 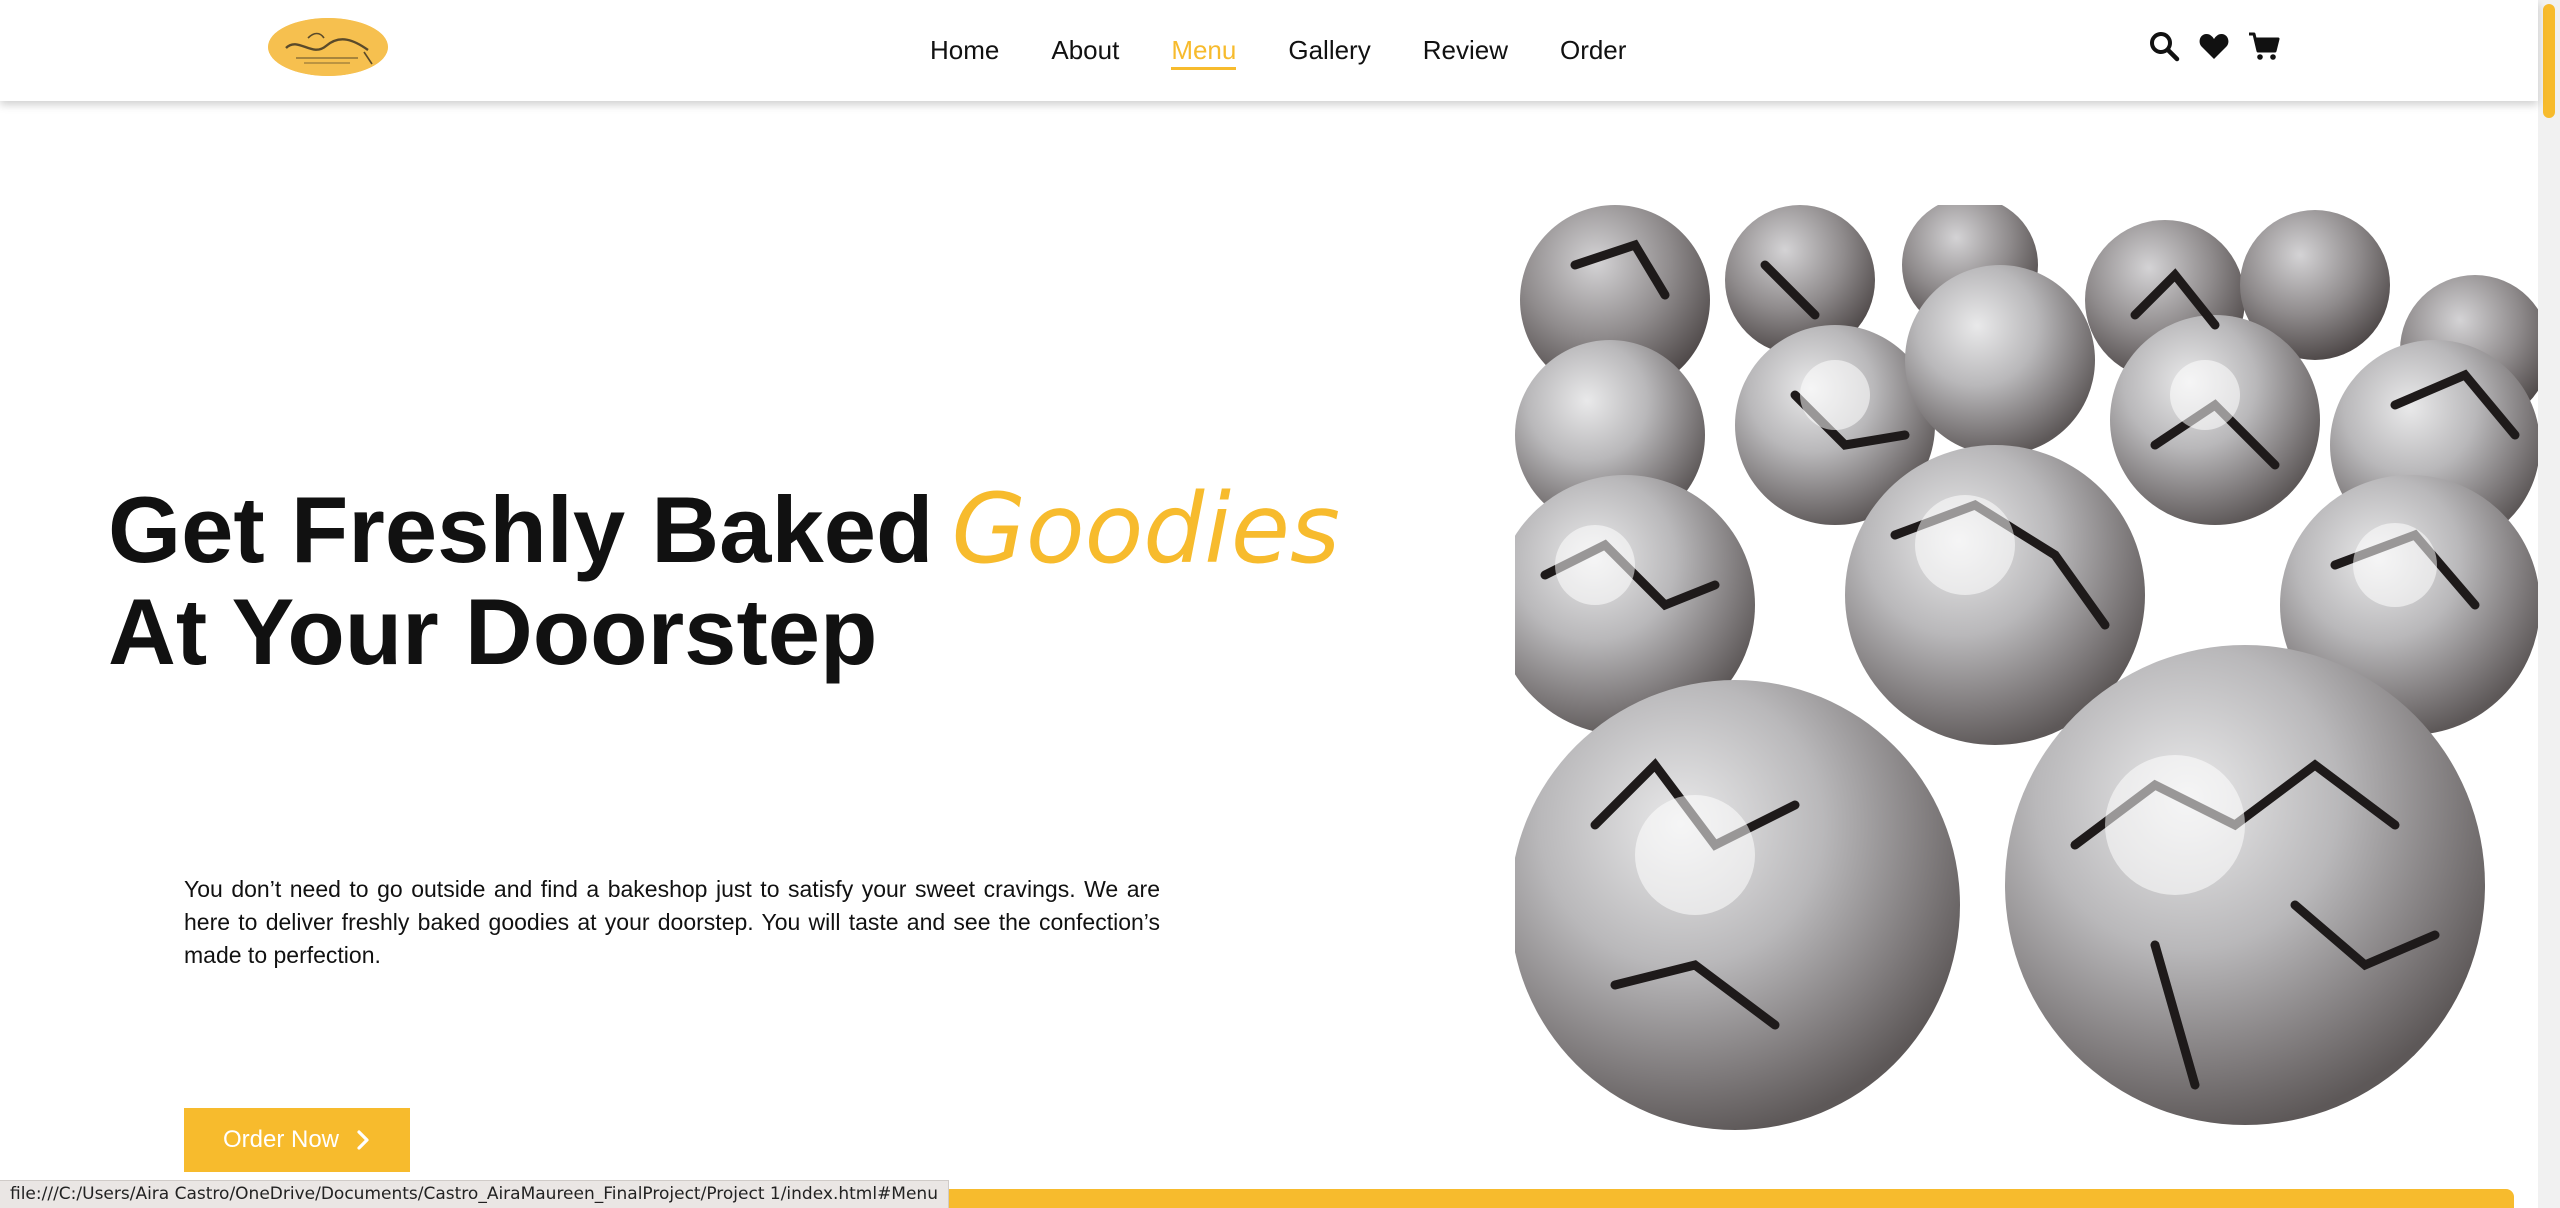 What do you see at coordinates (493, 631) in the screenshot?
I see `hero-title-line2: At Your Doorstep` at bounding box center [493, 631].